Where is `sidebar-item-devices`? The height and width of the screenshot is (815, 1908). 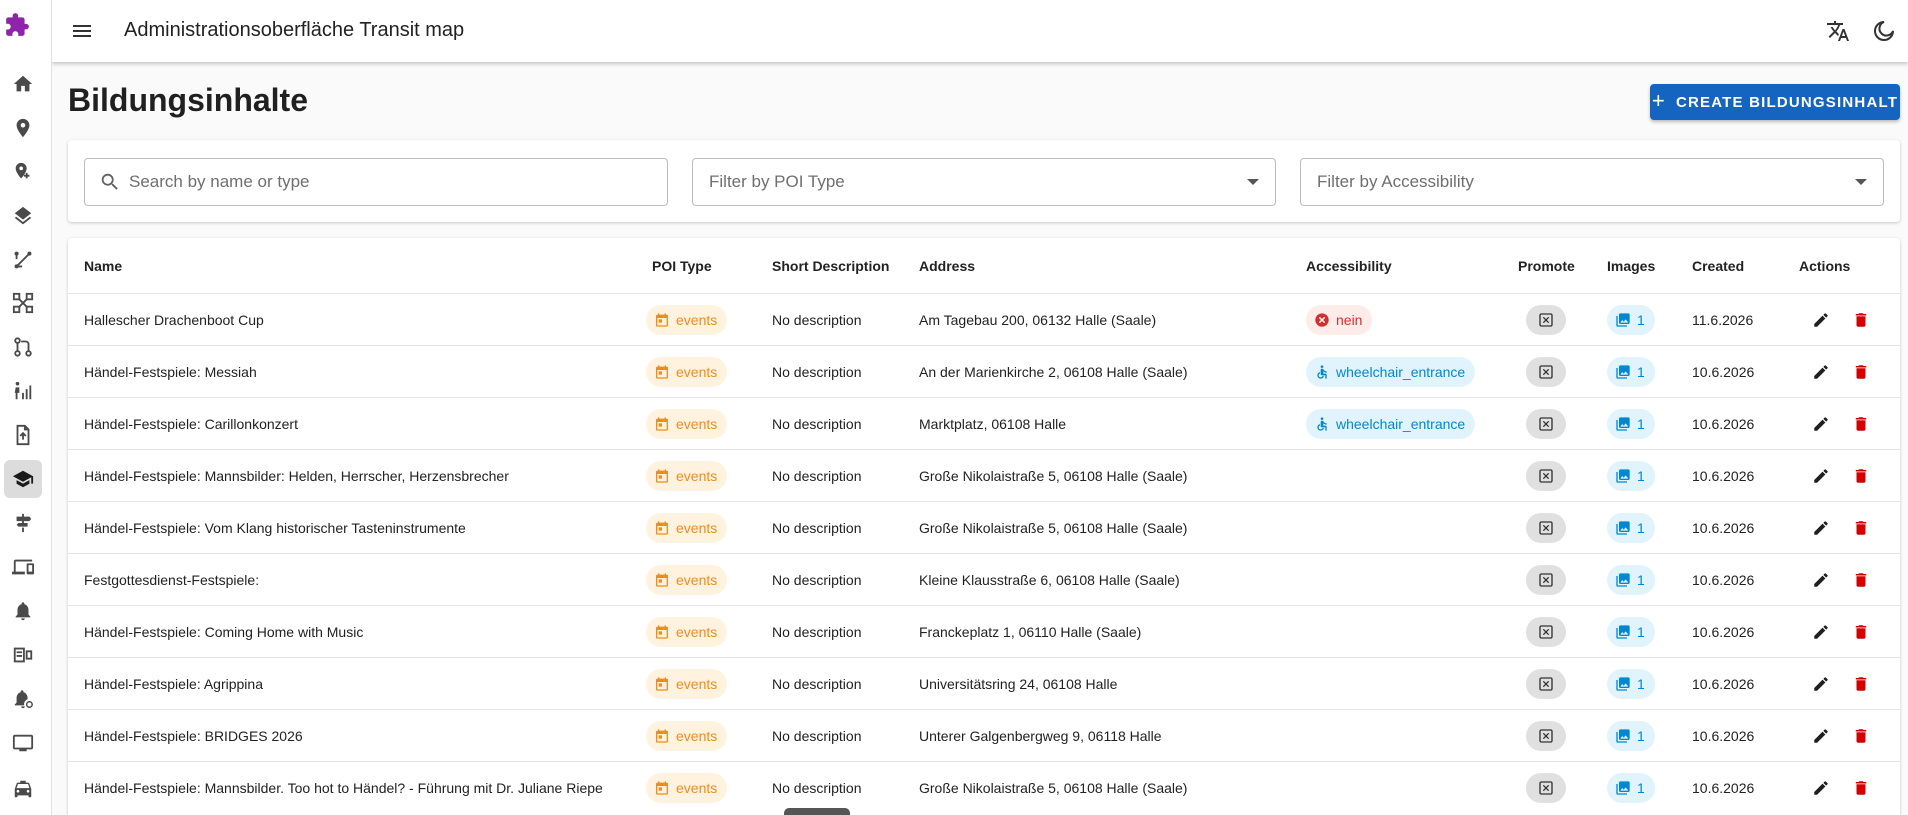
sidebar-item-devices is located at coordinates (23, 567).